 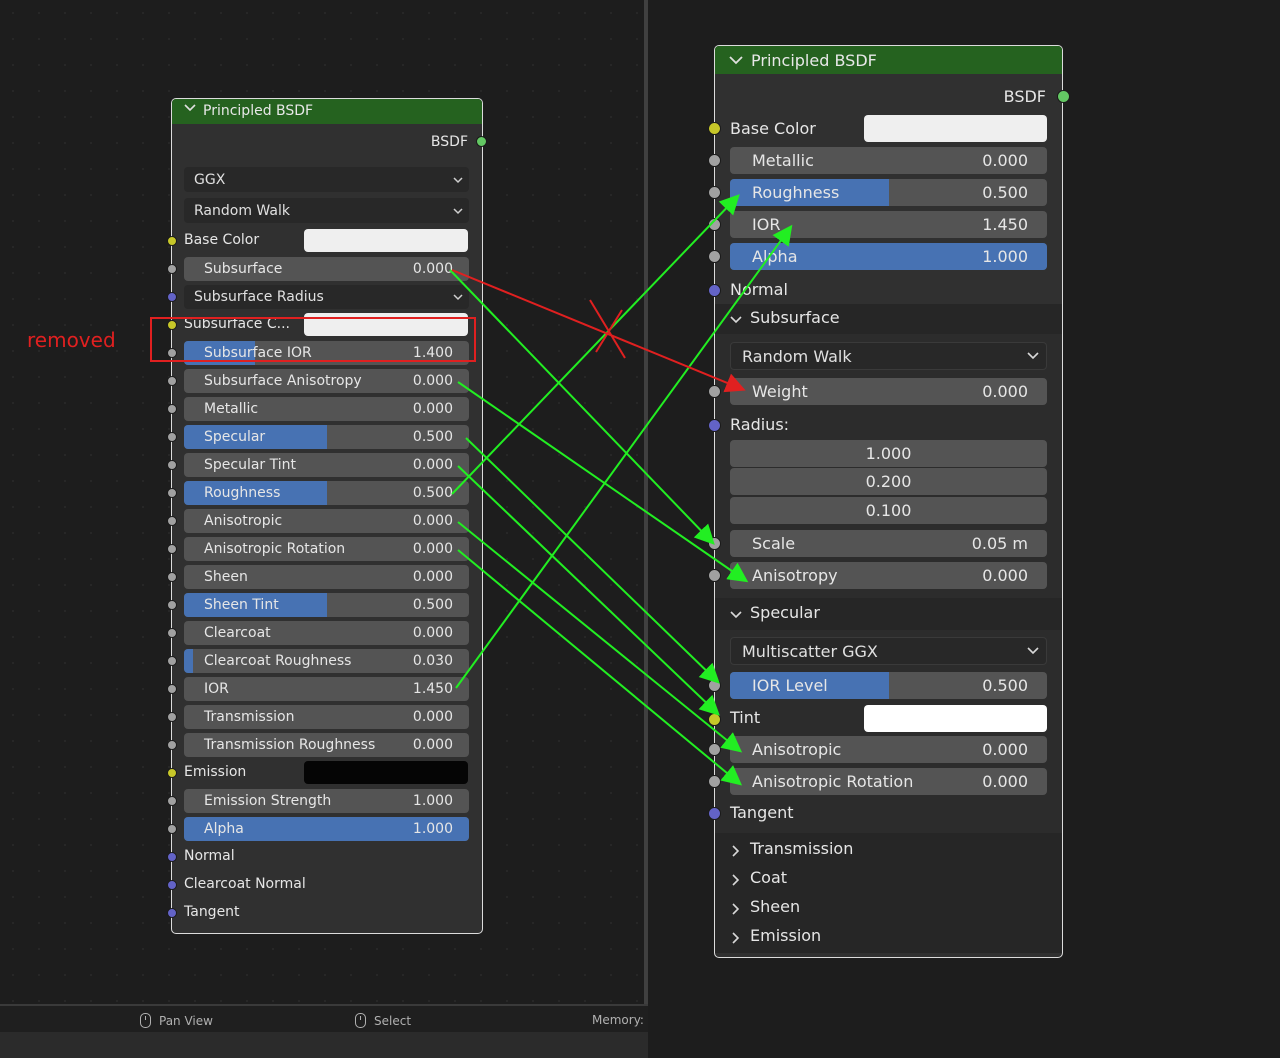 I want to click on tint-socket, so click(x=714, y=719).